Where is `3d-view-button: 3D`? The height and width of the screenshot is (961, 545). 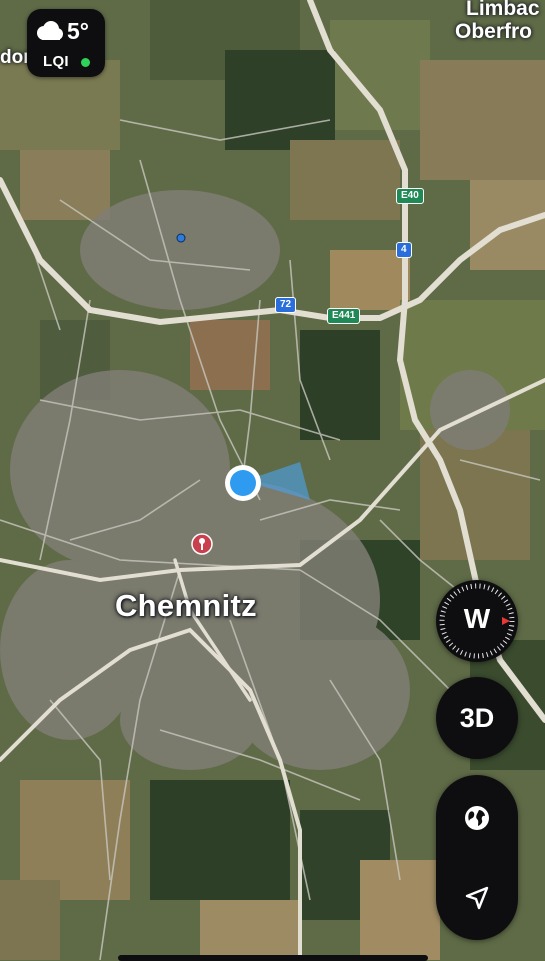
3d-view-button: 3D is located at coordinates (477, 718).